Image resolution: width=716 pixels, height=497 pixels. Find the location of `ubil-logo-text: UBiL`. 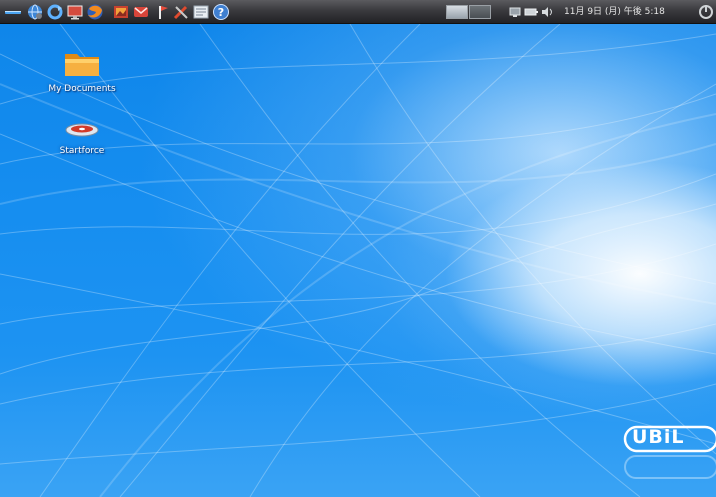

ubil-logo-text: UBiL is located at coordinates (658, 437).